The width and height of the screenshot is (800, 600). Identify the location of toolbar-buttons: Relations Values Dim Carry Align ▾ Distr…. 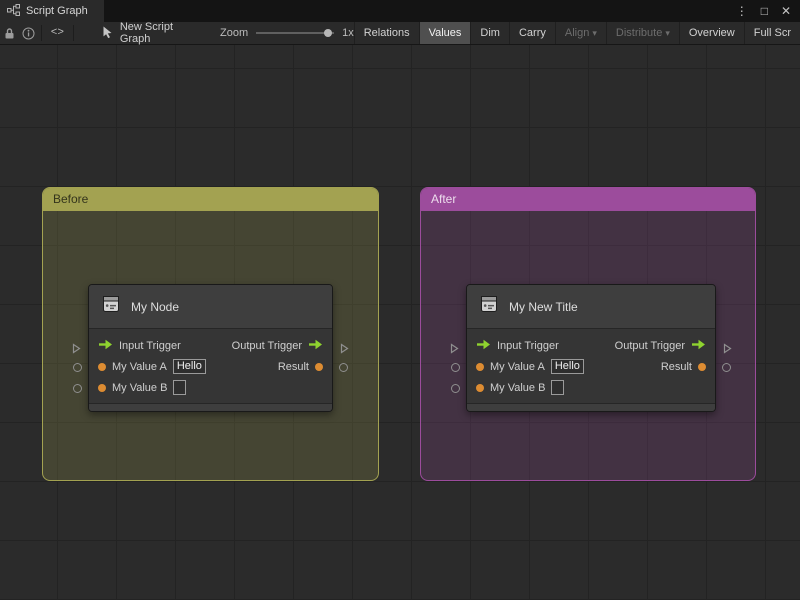
(576, 33).